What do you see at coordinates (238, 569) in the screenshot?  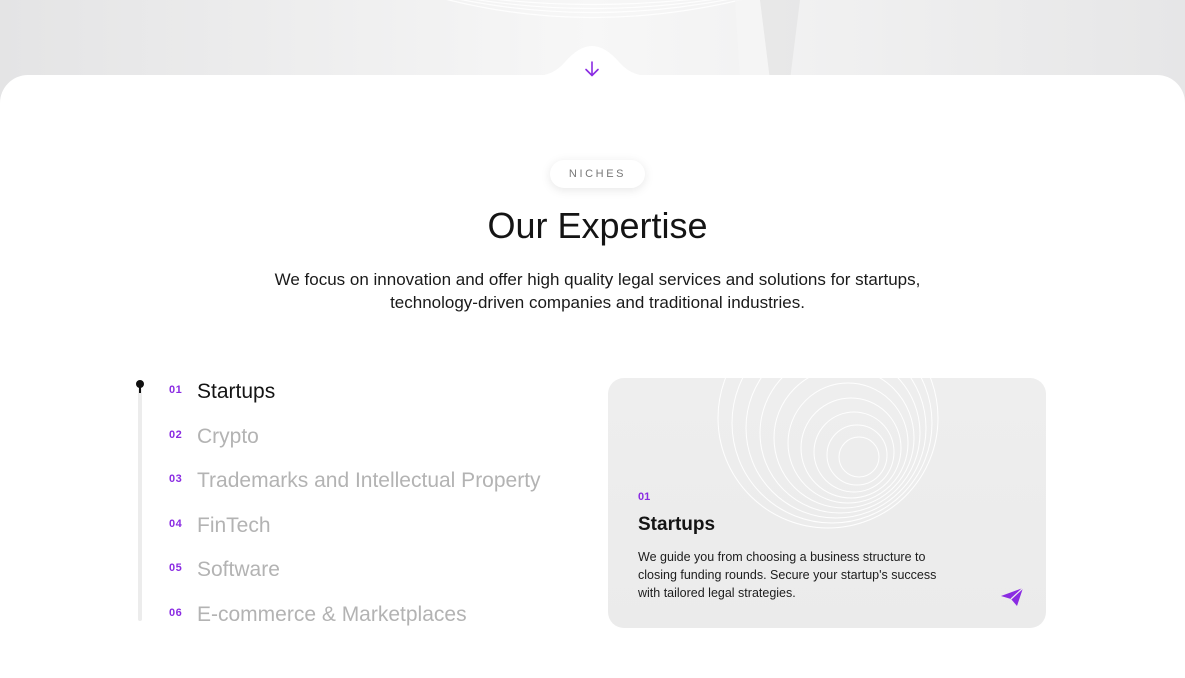 I see `niche-label: Software` at bounding box center [238, 569].